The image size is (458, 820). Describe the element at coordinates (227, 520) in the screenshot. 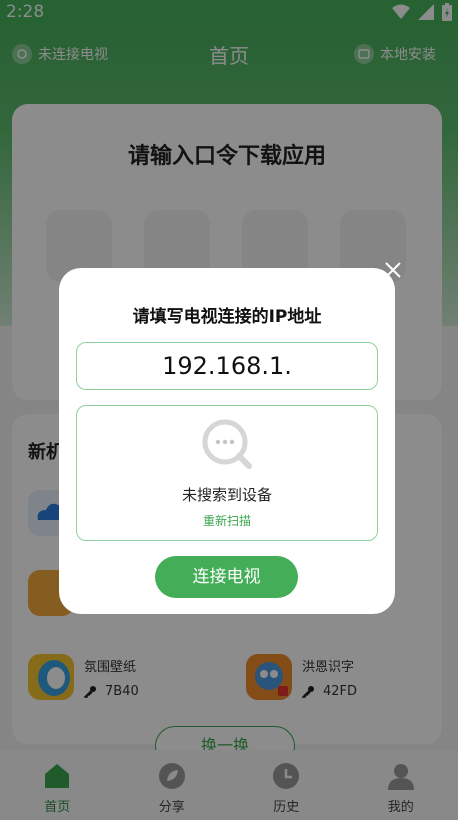

I see `rescan-link: 重新扫描` at that location.